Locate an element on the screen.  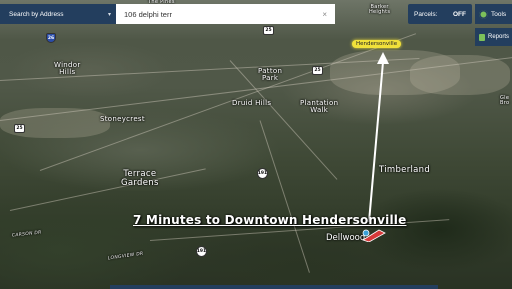
route-arrow-icon is located at coordinates (378, 137).